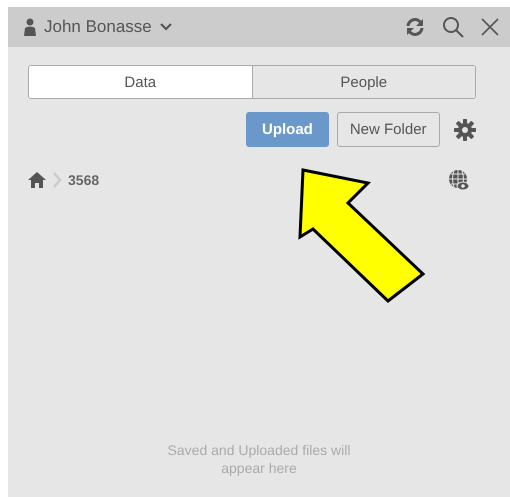 This screenshot has width=510, height=497. What do you see at coordinates (57, 180) in the screenshot?
I see `chevron-right-icon` at bounding box center [57, 180].